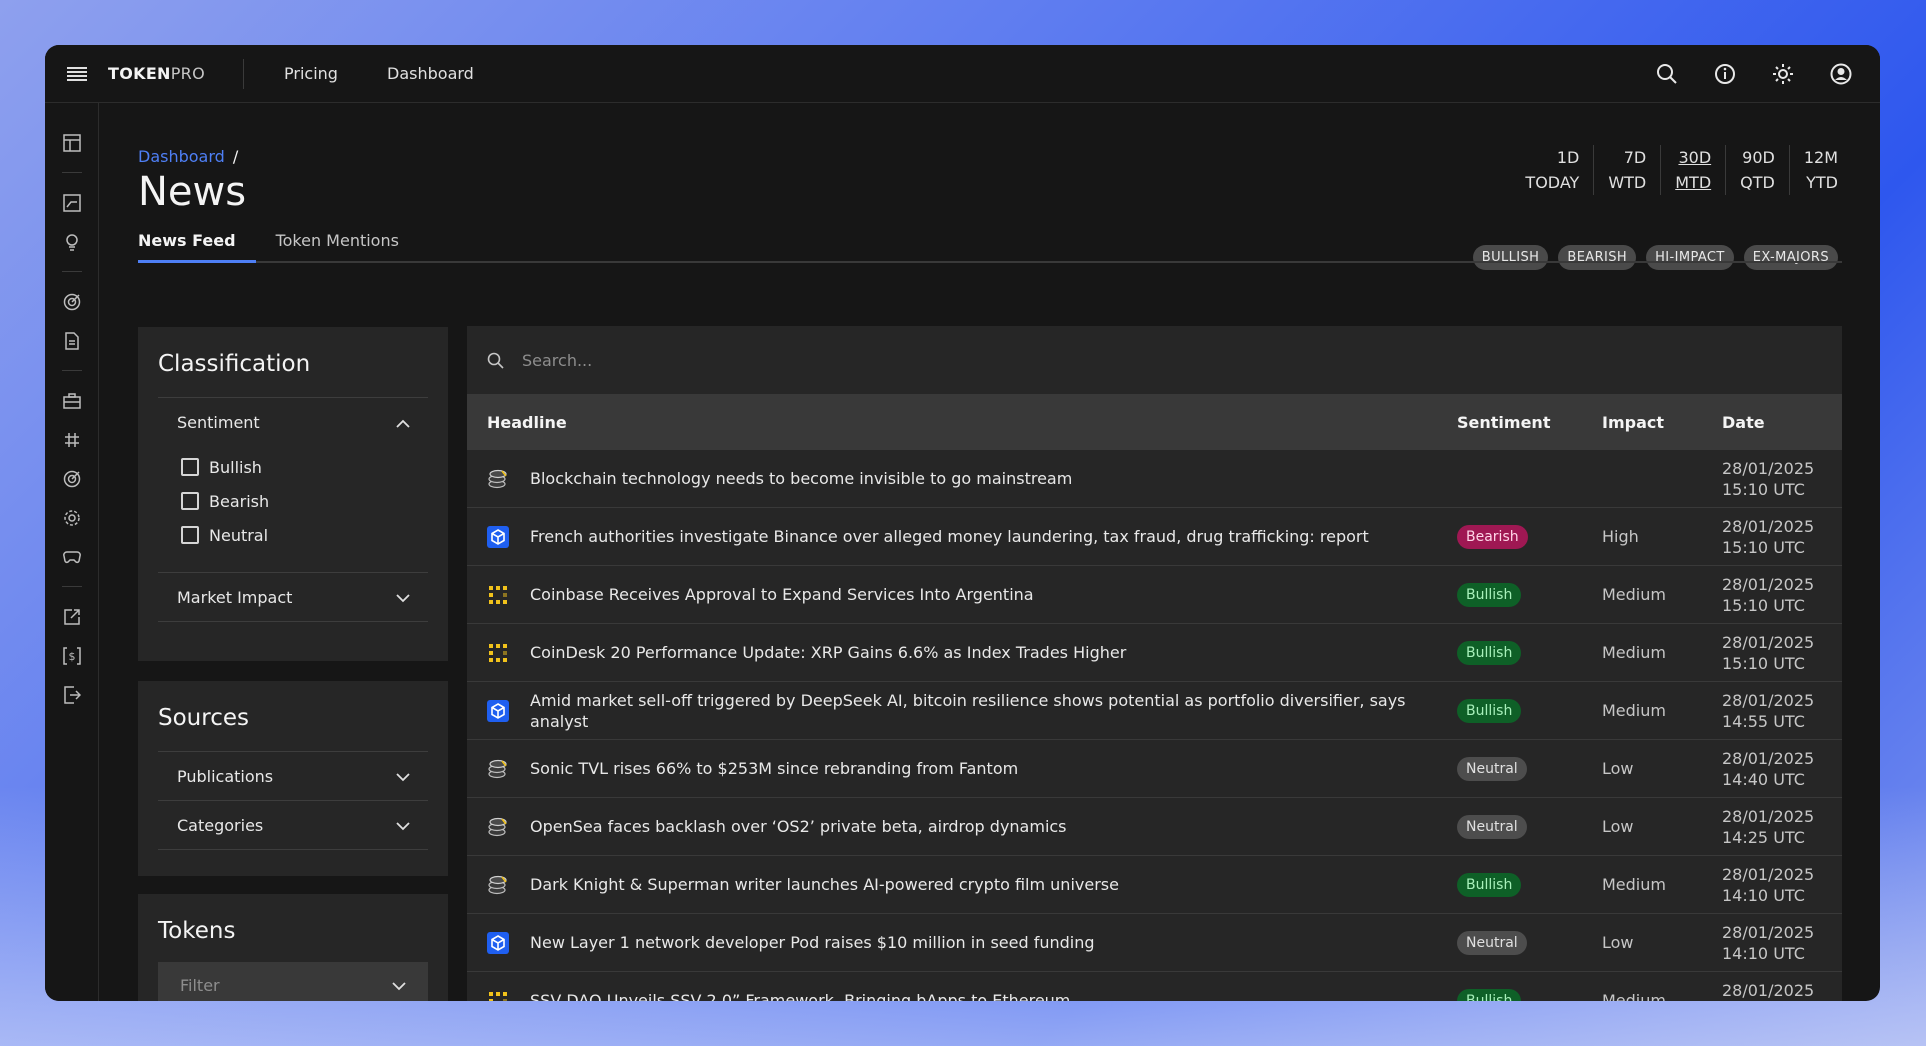  I want to click on neutral-checkbox, so click(190, 535).